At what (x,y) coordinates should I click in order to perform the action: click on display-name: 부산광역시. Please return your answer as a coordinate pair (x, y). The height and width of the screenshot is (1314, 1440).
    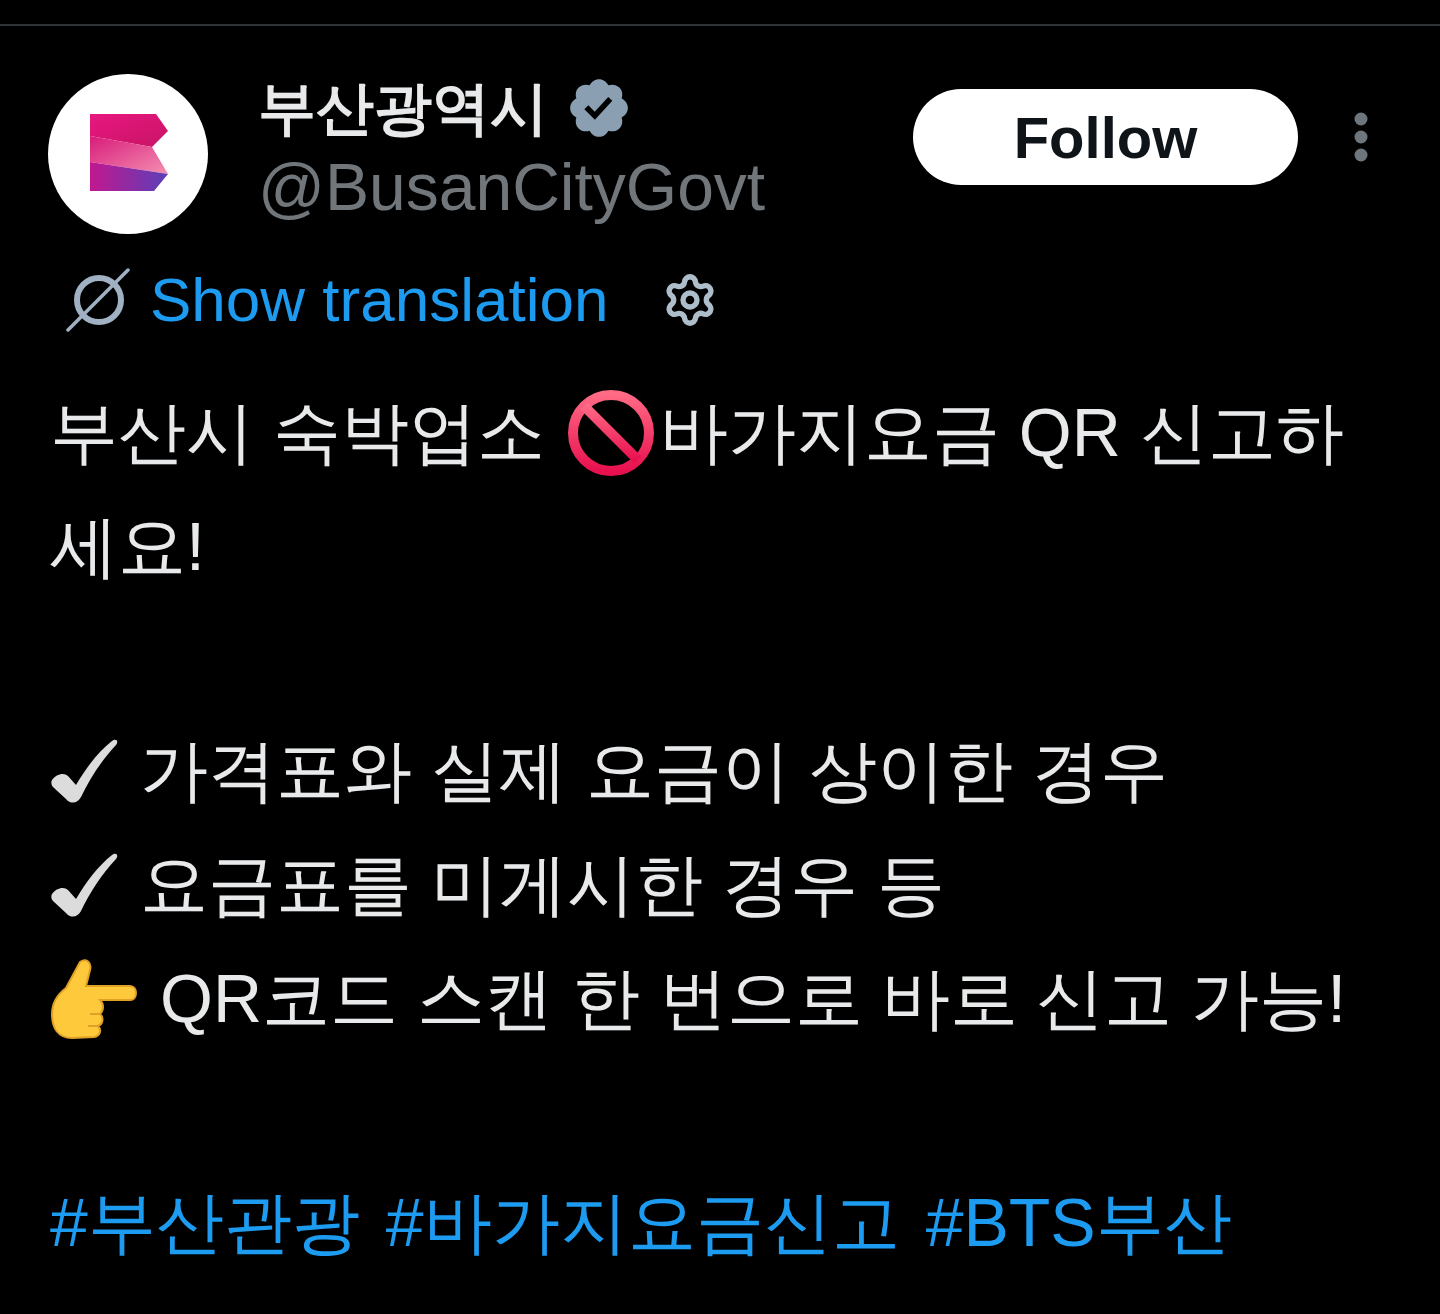
    Looking at the image, I should click on (403, 108).